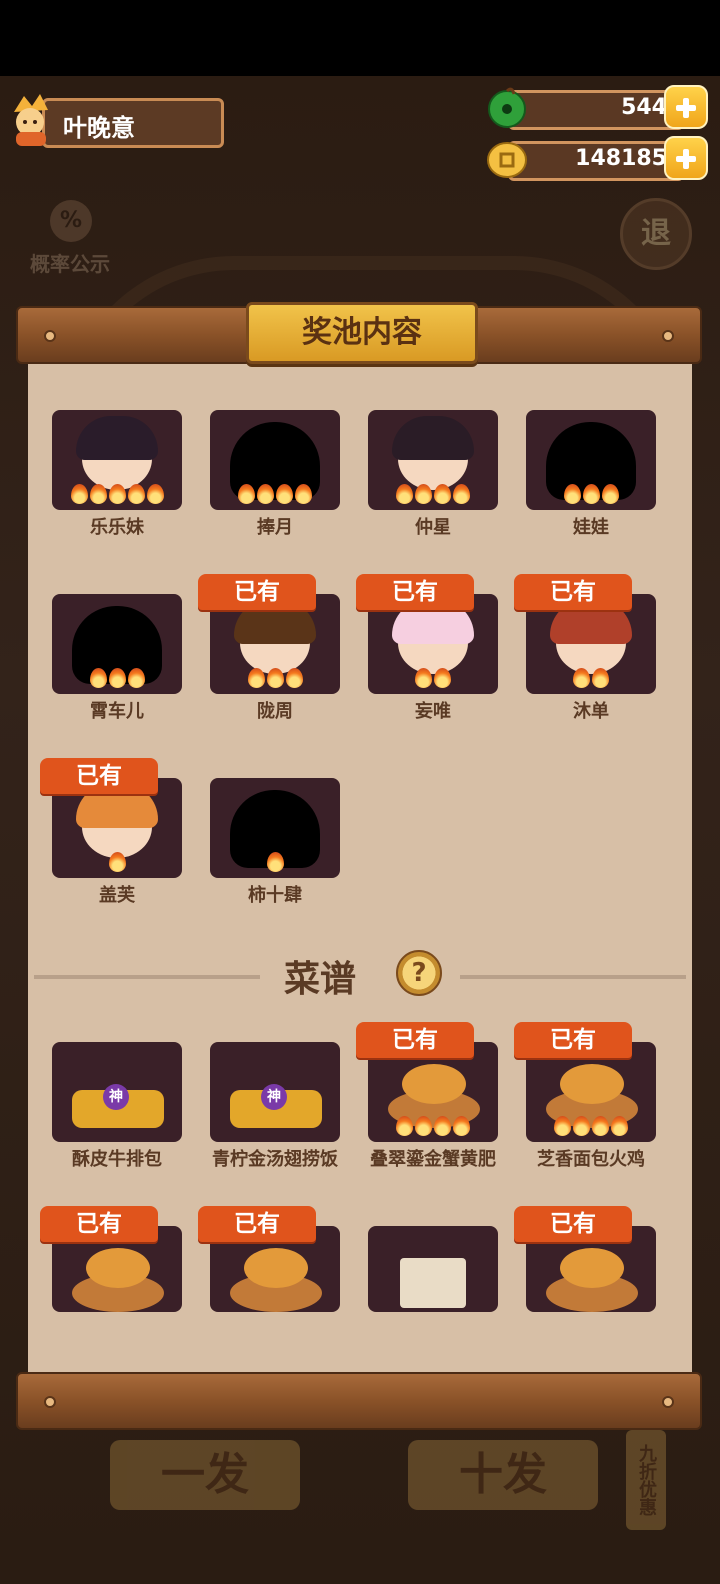 The width and height of the screenshot is (720, 1584). What do you see at coordinates (117, 527) in the screenshot?
I see `character-name: 乐乐妹` at bounding box center [117, 527].